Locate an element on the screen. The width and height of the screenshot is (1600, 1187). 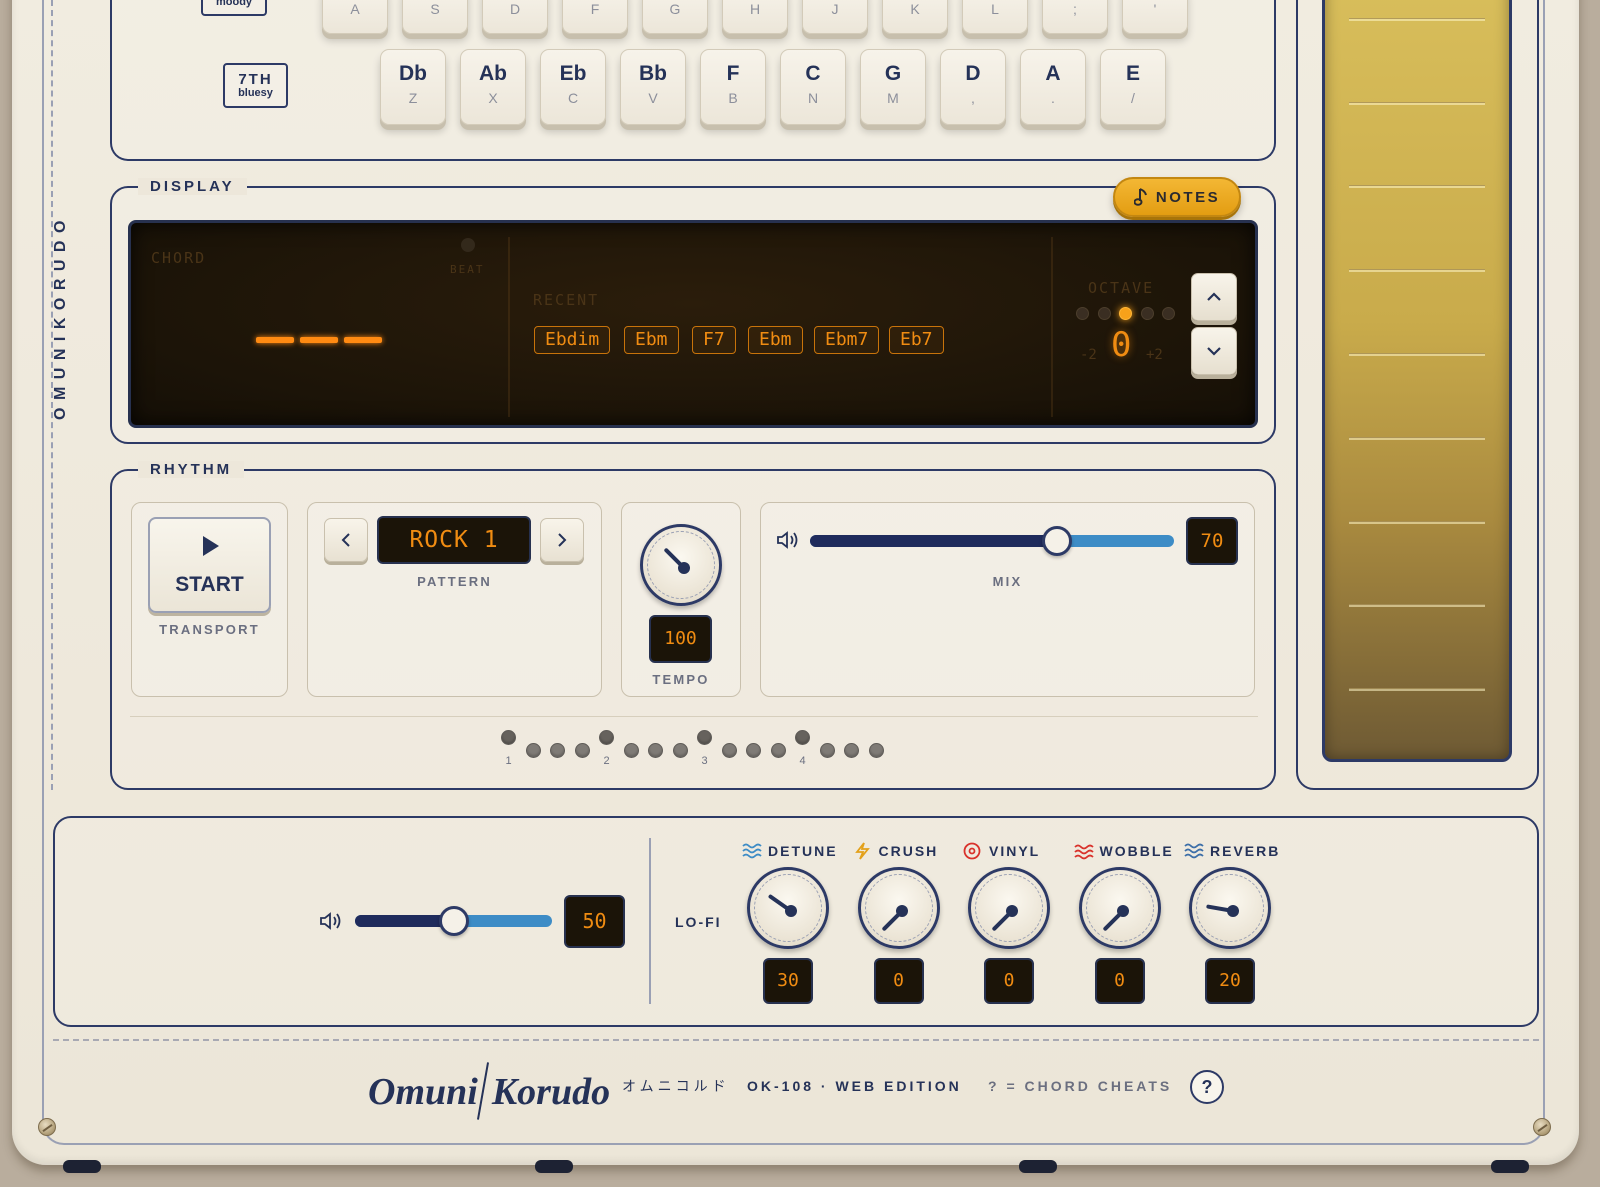
reverb-icon is located at coordinates (1194, 851).